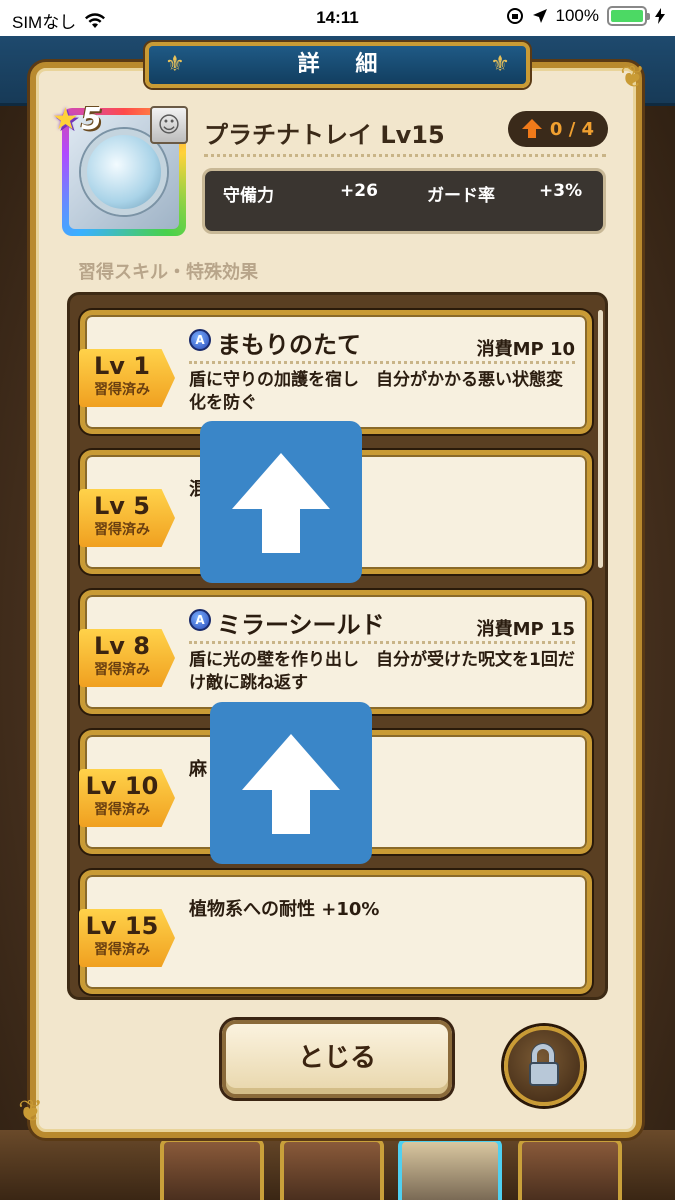  What do you see at coordinates (450, 1169) in the screenshot?
I see `party-portrait-selected` at bounding box center [450, 1169].